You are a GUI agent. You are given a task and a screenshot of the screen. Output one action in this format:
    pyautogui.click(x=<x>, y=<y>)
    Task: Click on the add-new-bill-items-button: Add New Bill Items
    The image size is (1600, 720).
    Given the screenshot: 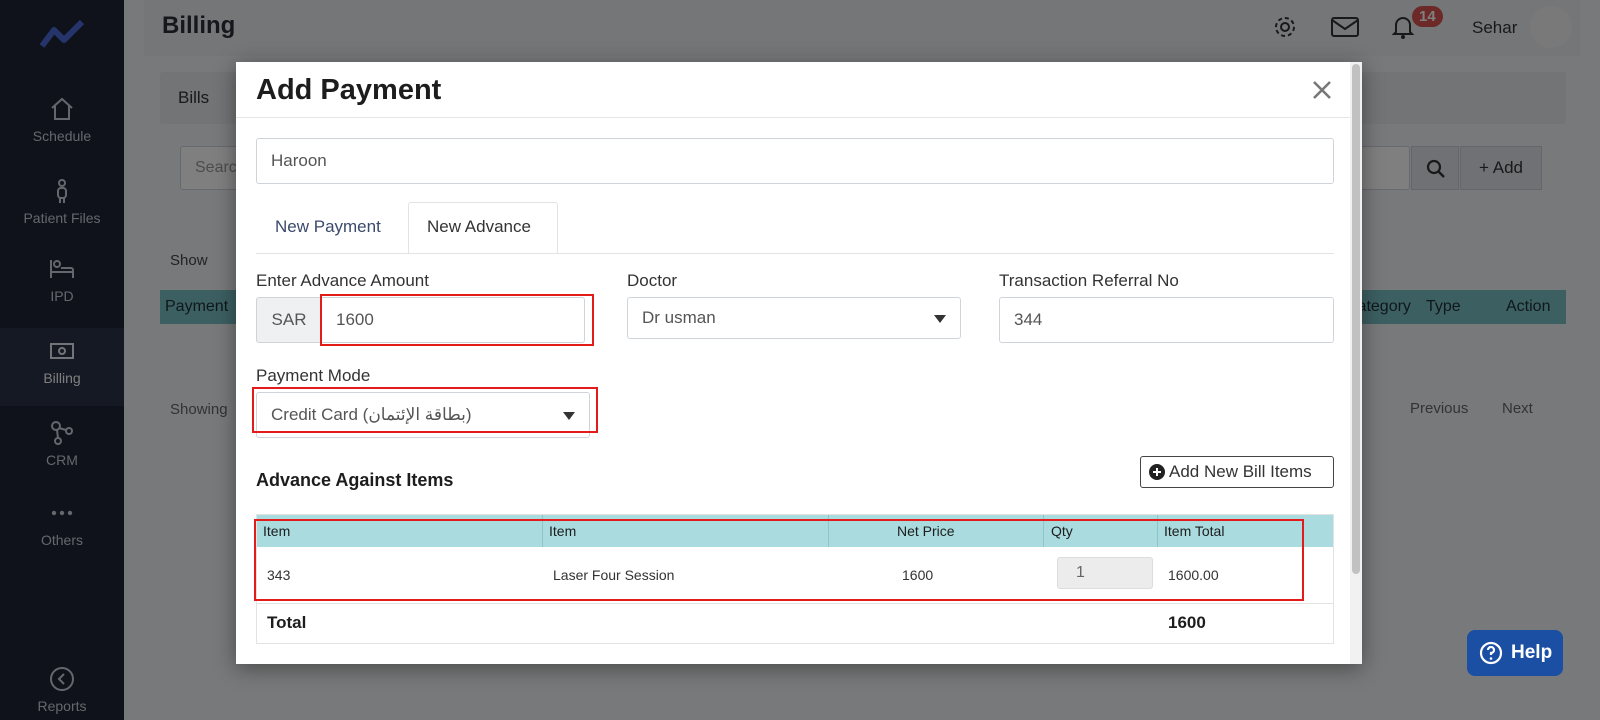 What is the action you would take?
    pyautogui.click(x=1237, y=472)
    